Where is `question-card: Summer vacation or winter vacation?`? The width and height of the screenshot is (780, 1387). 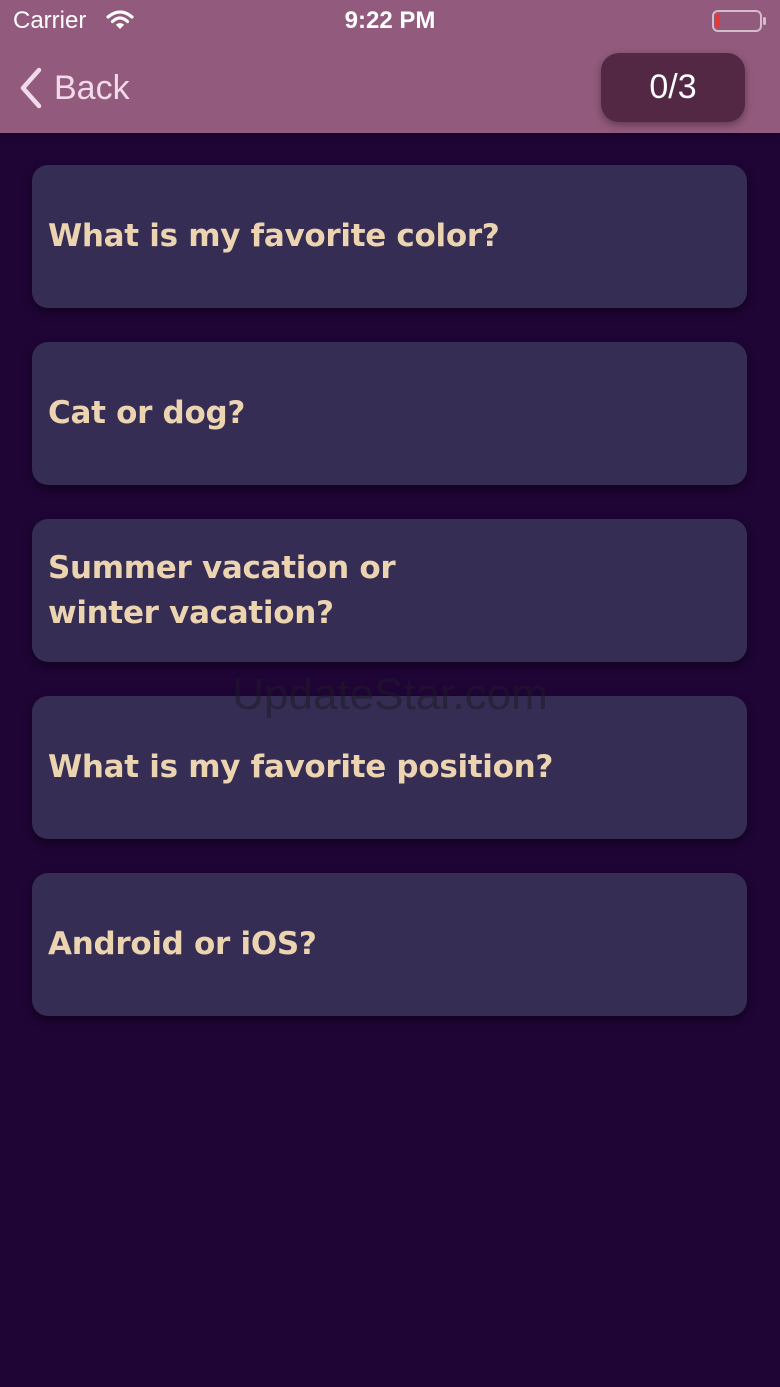
question-card: Summer vacation or winter vacation? is located at coordinates (389, 590).